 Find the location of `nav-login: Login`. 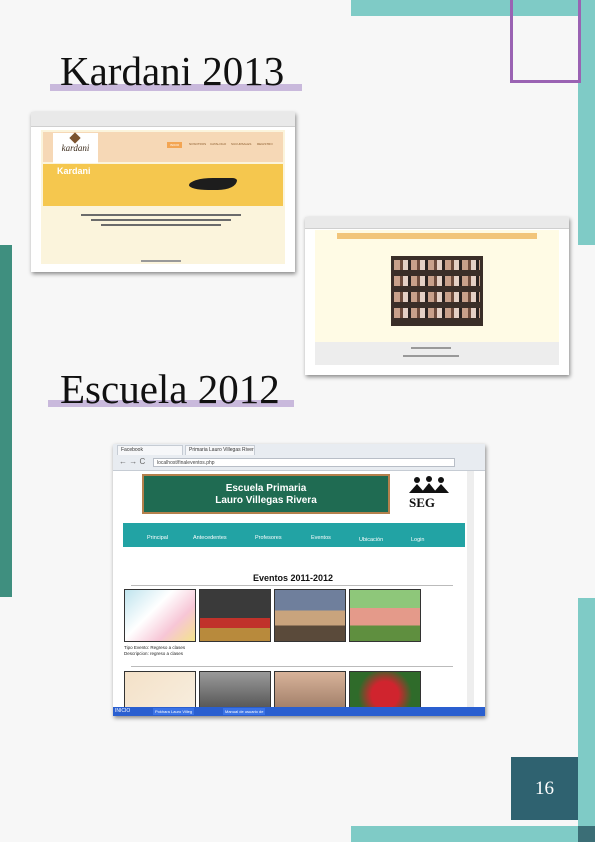

nav-login: Login is located at coordinates (417, 540).